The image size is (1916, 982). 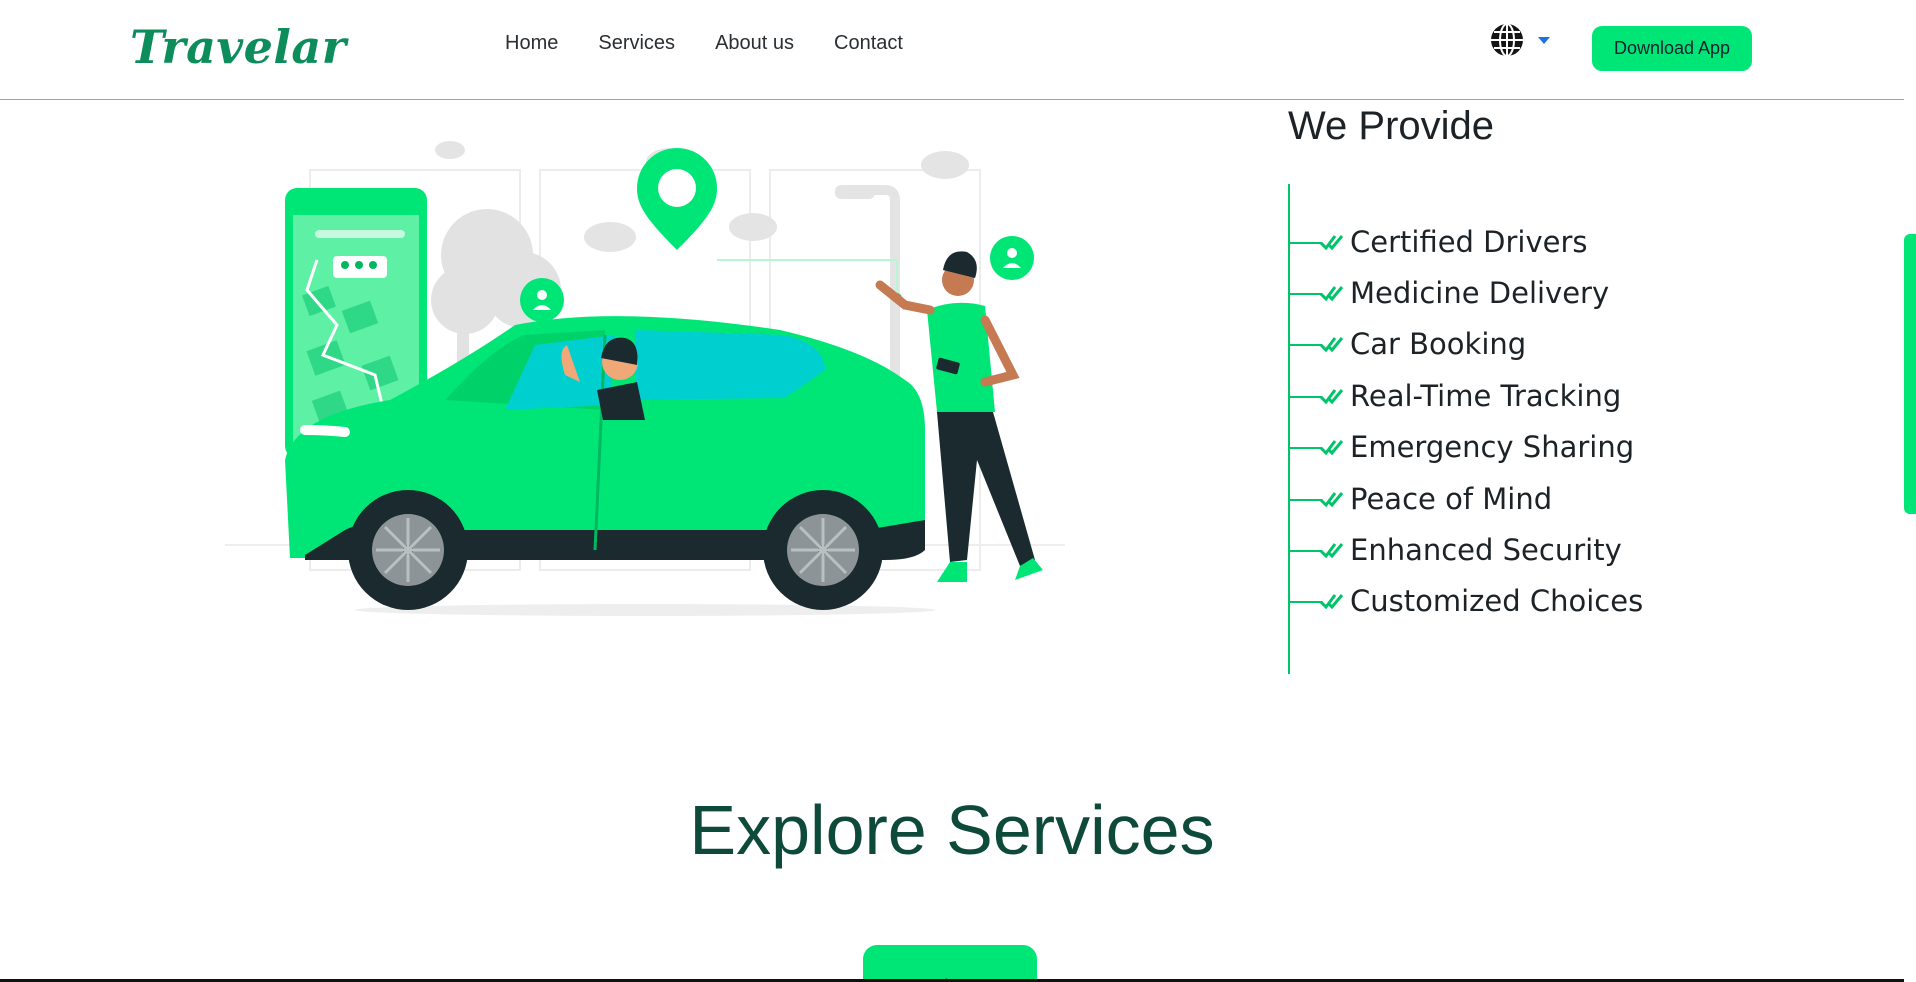 I want to click on list-item: Car Booking, so click(x=1509, y=344).